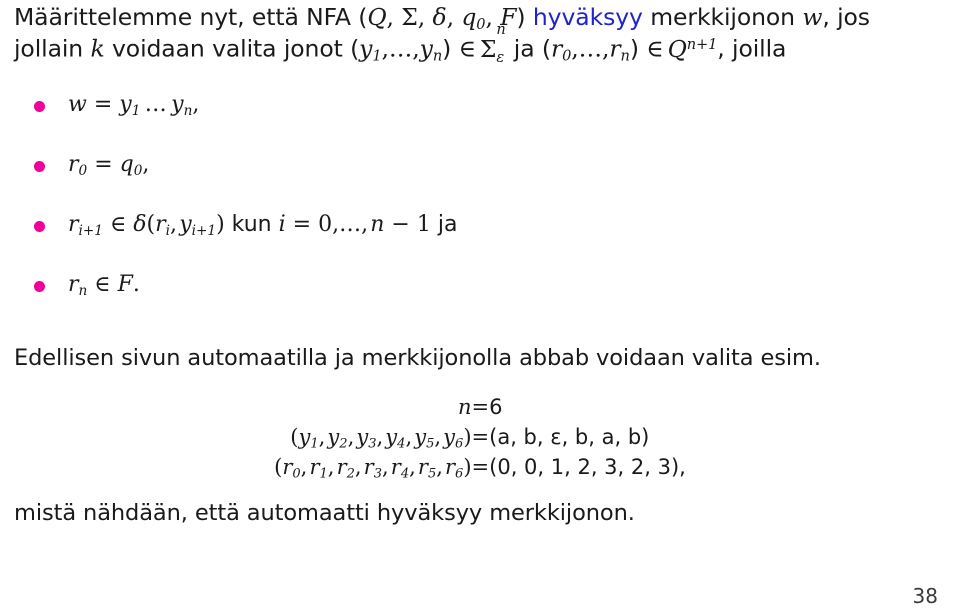 This screenshot has width=960, height=616. What do you see at coordinates (440, 467) in the screenshot?
I see `eq-comma-r5: ,` at bounding box center [440, 467].